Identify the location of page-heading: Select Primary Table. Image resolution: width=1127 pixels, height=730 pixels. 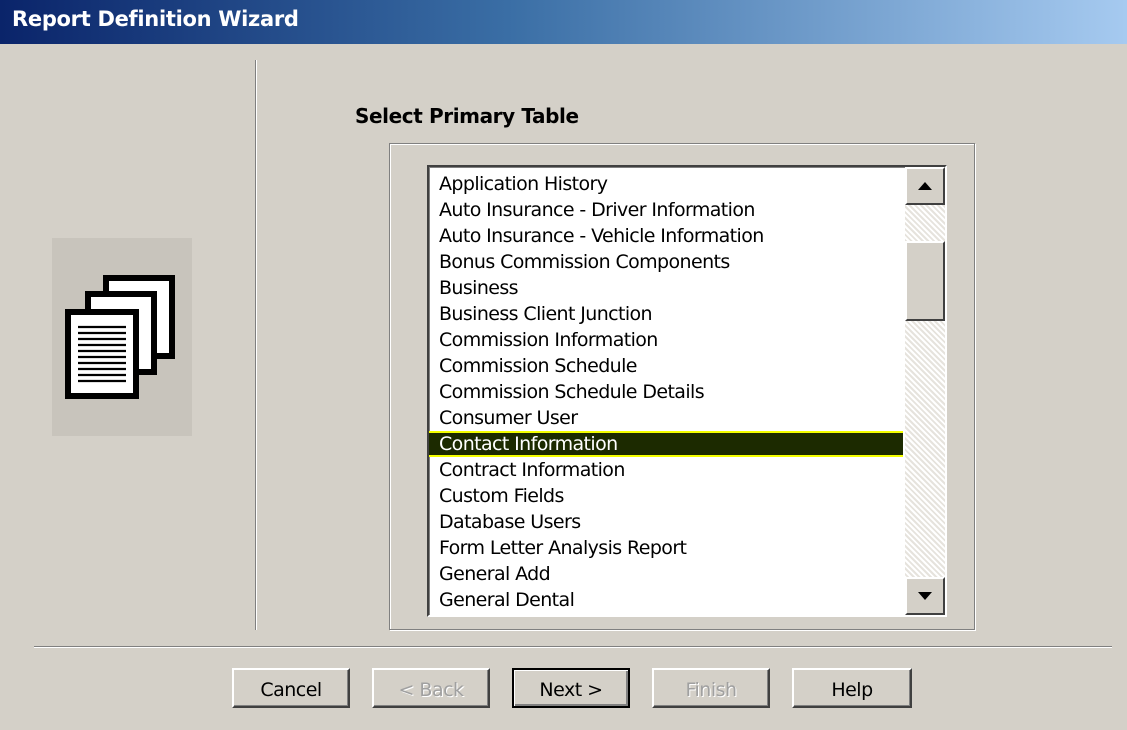
(467, 116).